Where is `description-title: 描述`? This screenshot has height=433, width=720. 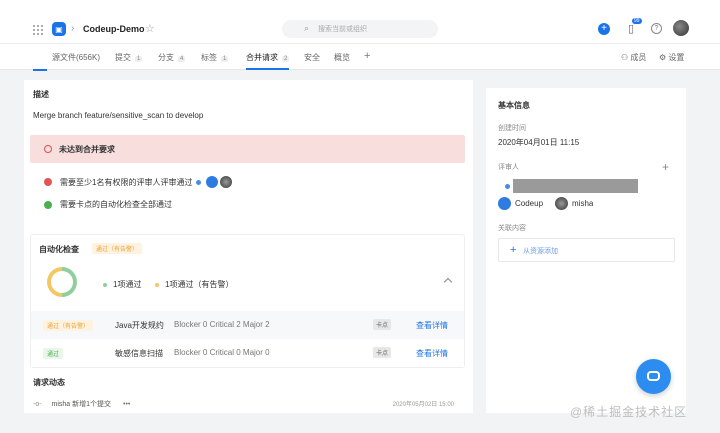 description-title: 描述 is located at coordinates (41, 94).